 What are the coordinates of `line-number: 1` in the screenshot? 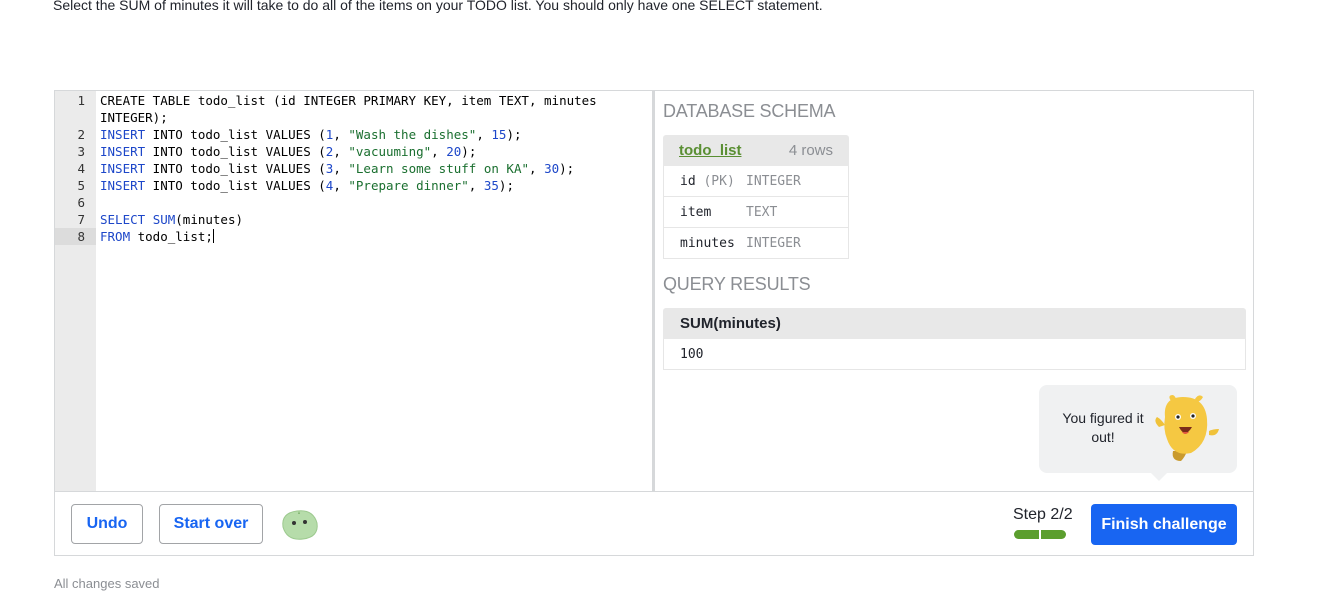 It's located at (81, 100).